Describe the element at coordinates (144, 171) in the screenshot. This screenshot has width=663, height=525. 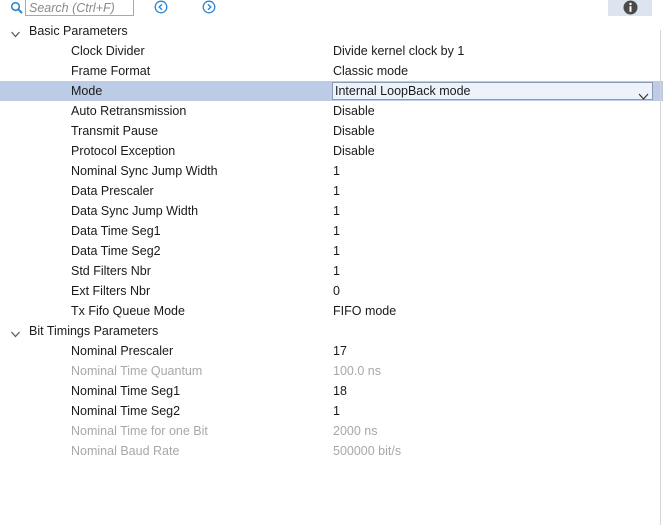
I see `param-label: Nominal Sync Jump Width` at that location.